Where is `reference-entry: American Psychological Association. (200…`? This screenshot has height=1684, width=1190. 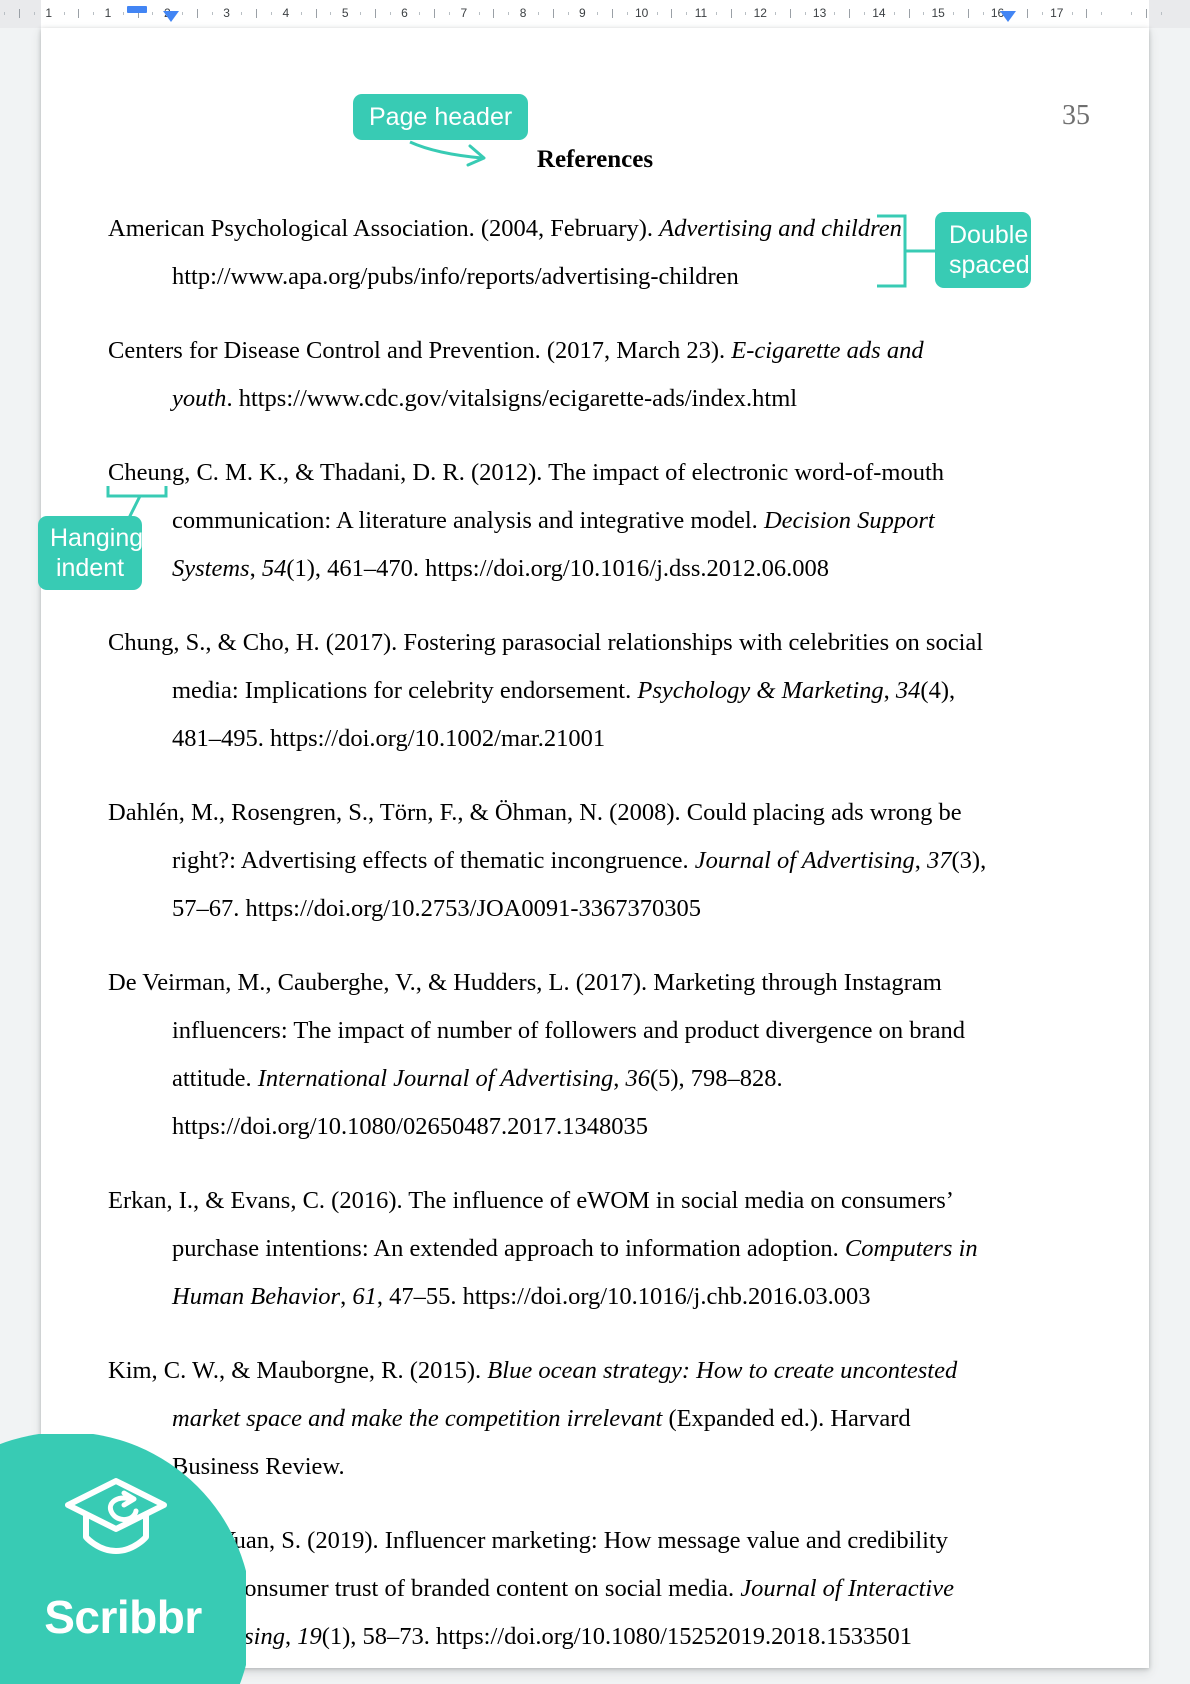
reference-entry: American Psychological Association. (200… is located at coordinates (548, 253).